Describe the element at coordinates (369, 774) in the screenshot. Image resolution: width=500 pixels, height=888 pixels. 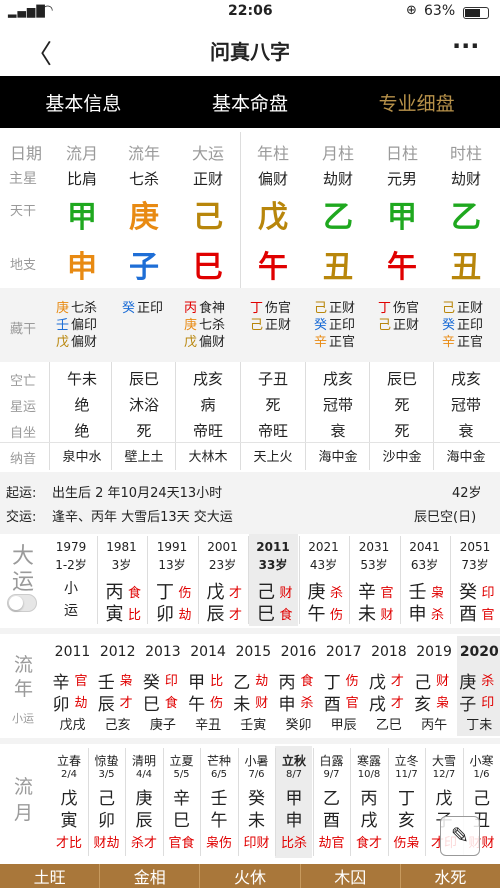
I see `term-date: 10/8` at that location.